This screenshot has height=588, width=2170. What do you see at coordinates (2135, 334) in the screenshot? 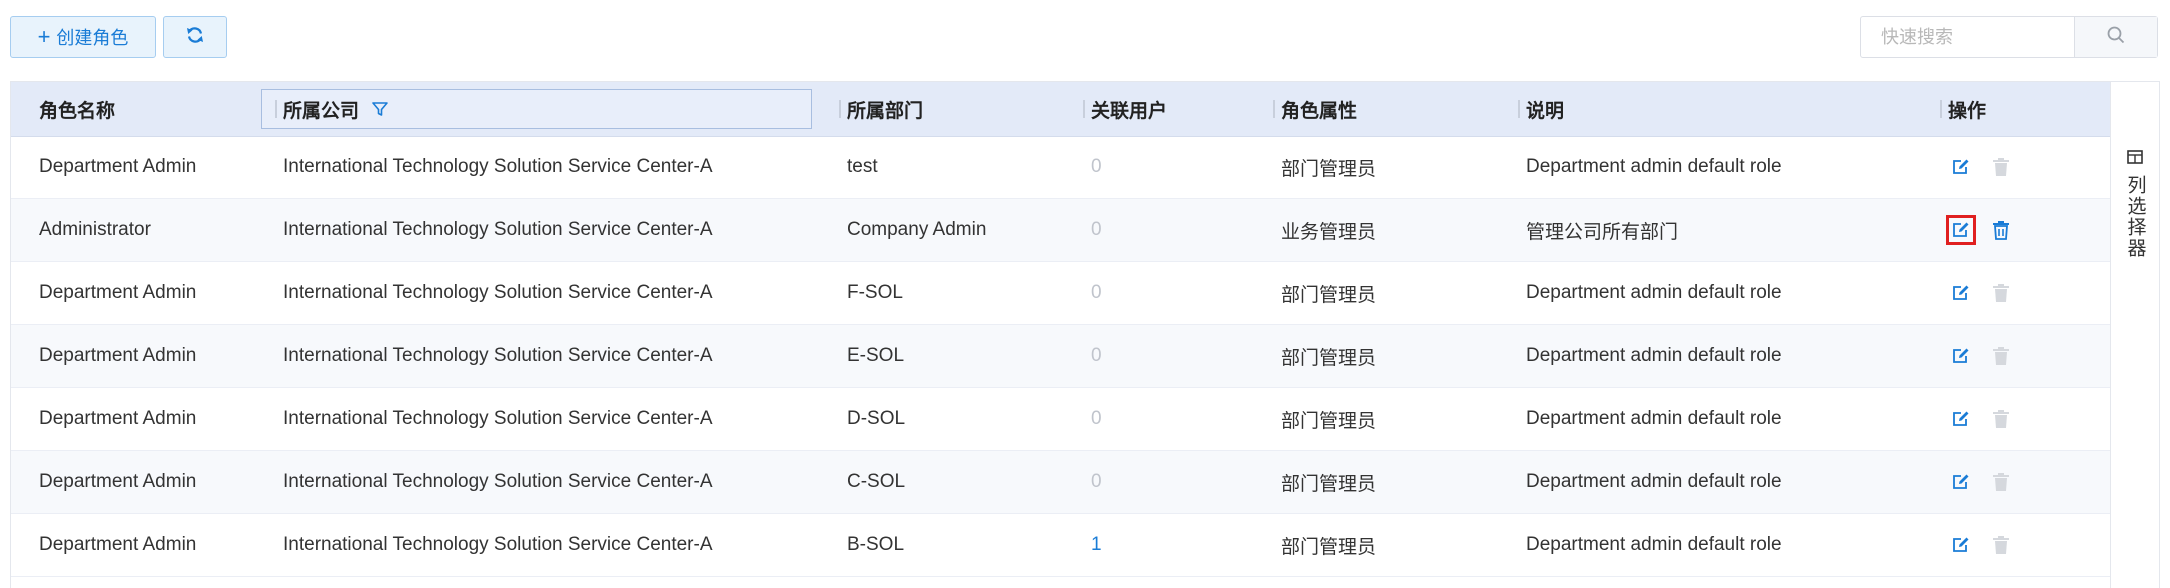
I see `column-selector-panel: 列选择器` at bounding box center [2135, 334].